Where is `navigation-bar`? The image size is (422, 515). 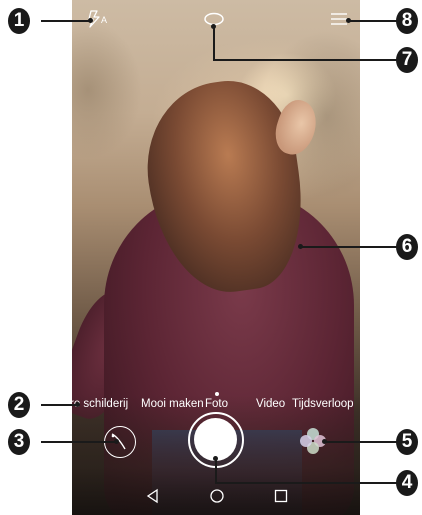 navigation-bar is located at coordinates (216, 497).